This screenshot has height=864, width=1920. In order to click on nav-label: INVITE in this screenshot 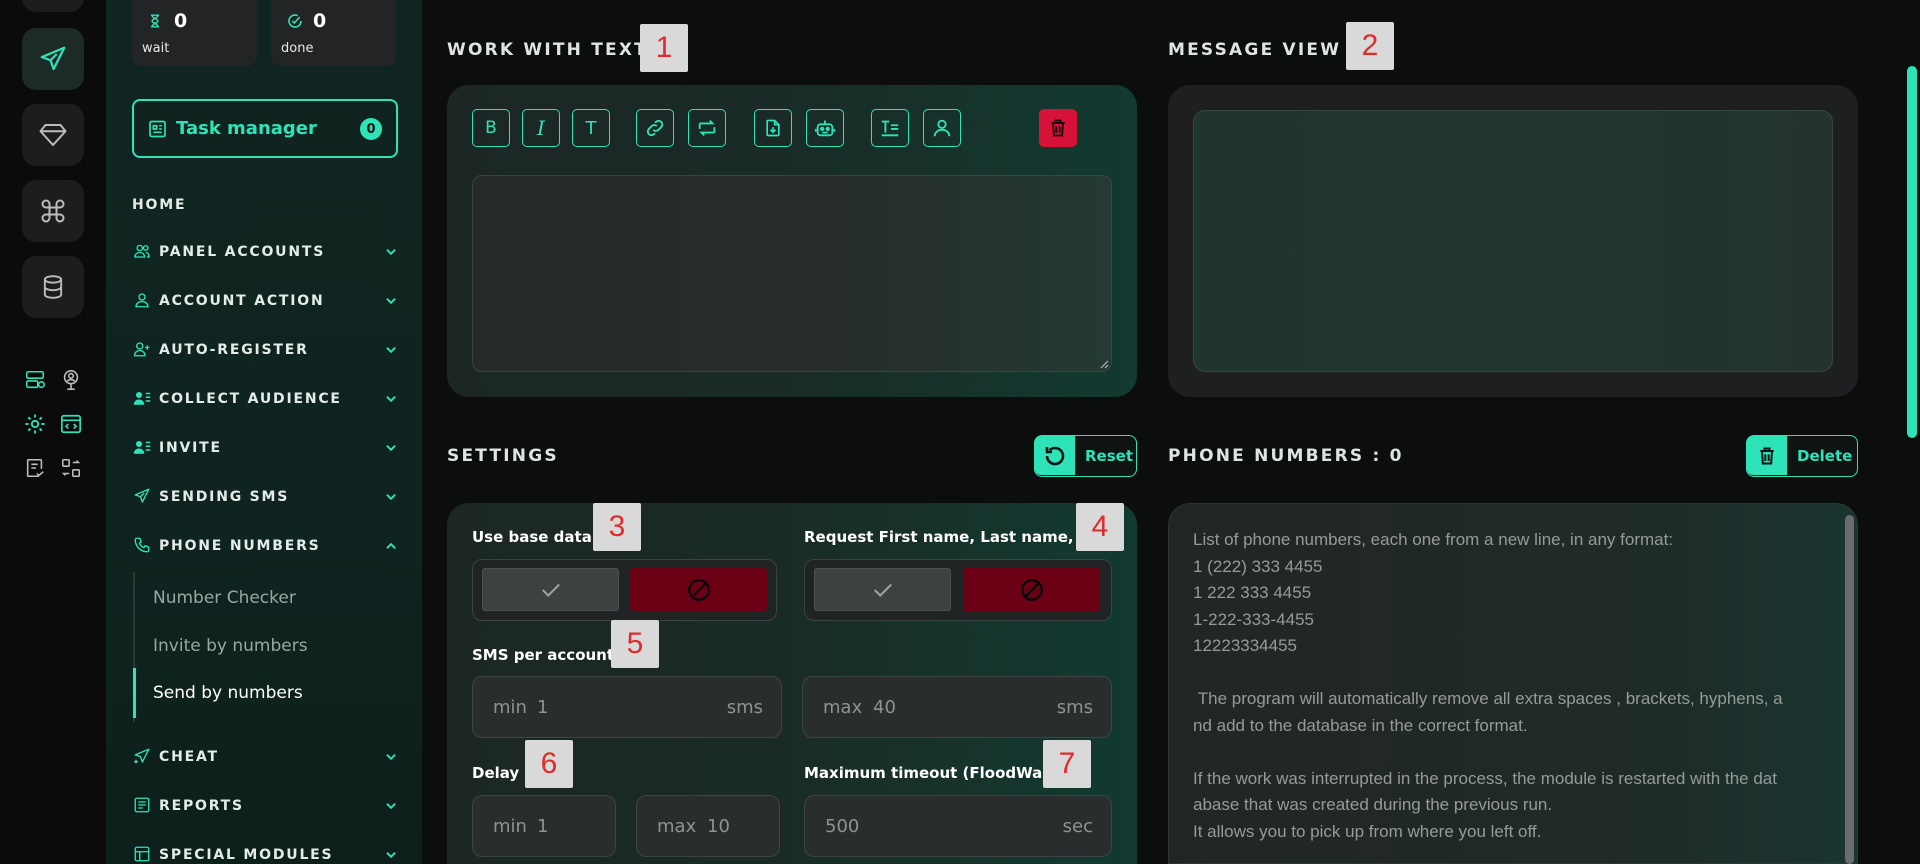, I will do `click(190, 448)`.